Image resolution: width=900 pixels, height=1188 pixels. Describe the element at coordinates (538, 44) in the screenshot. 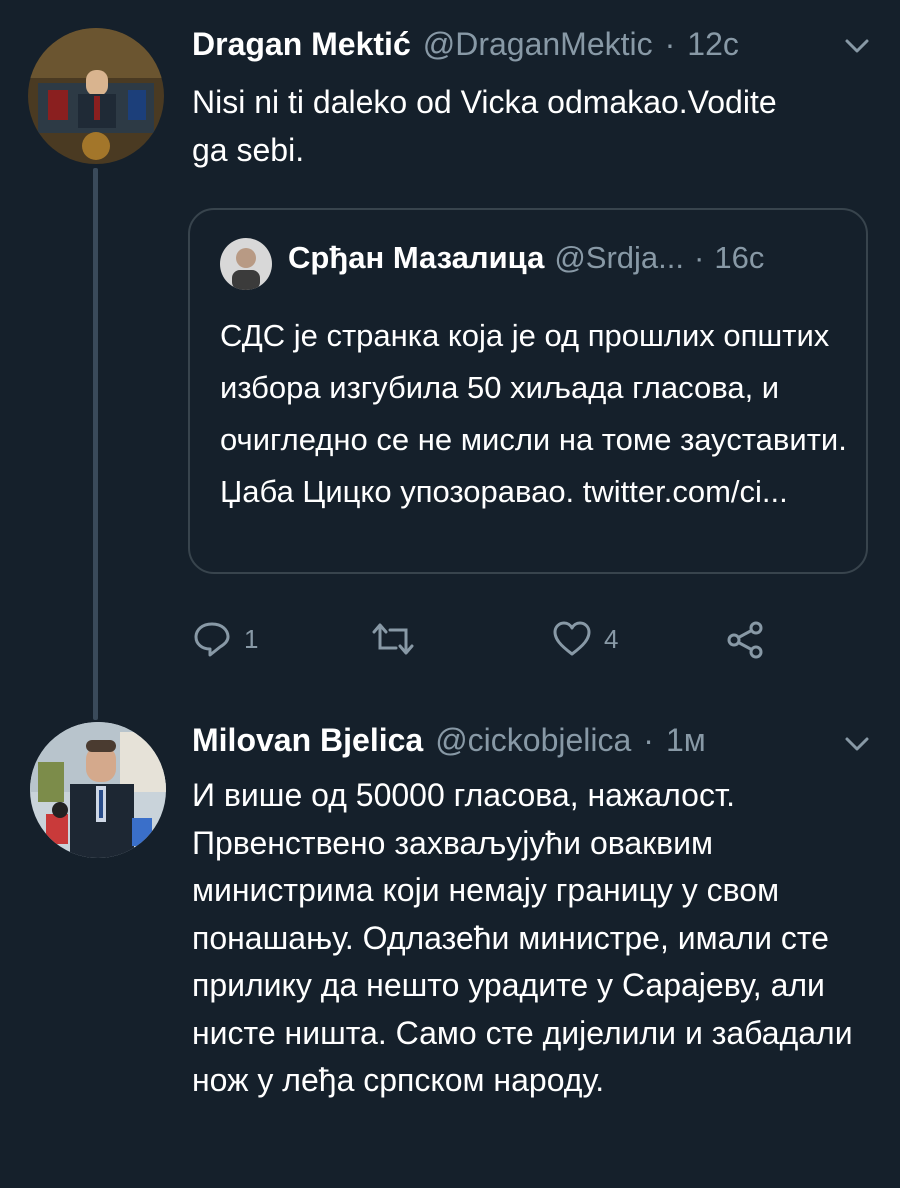

I see `author-handle: @DraganMektic` at that location.